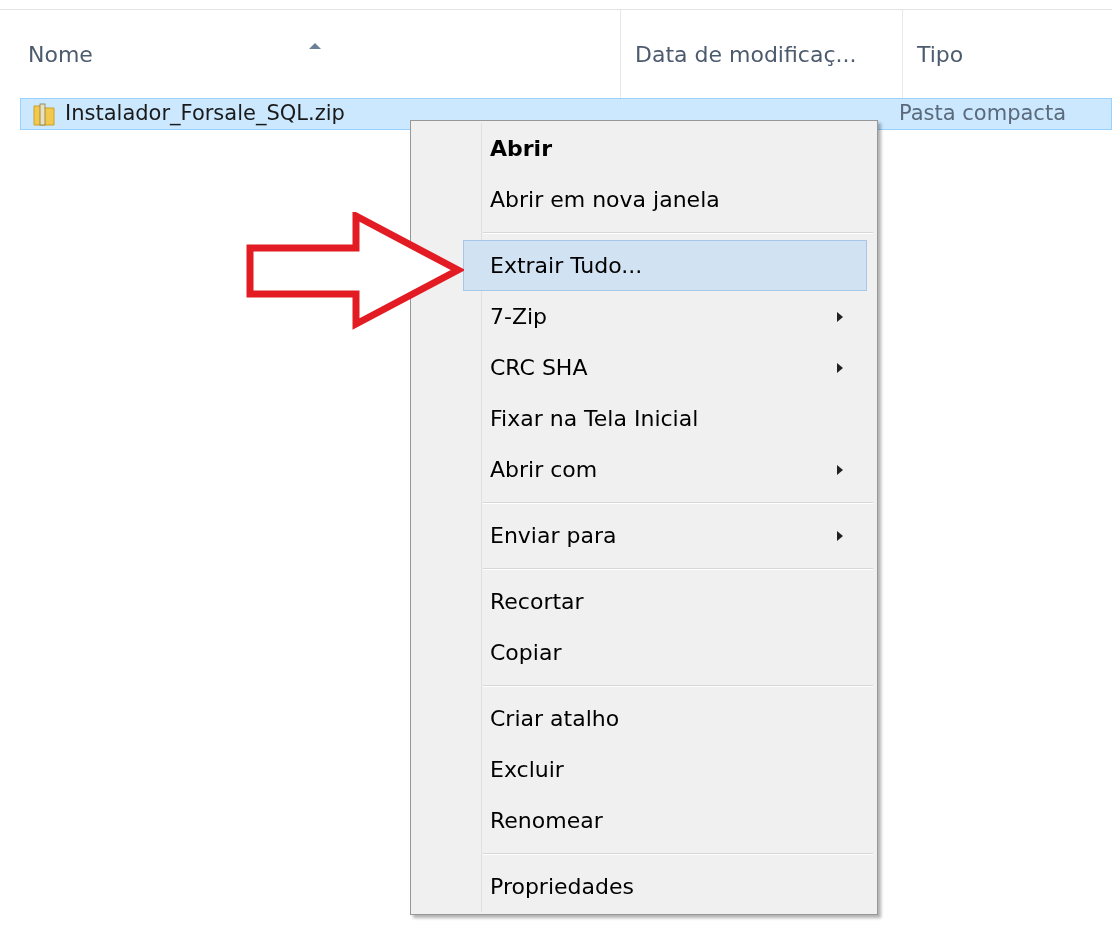  I want to click on zip-folder-icon, so click(44, 114).